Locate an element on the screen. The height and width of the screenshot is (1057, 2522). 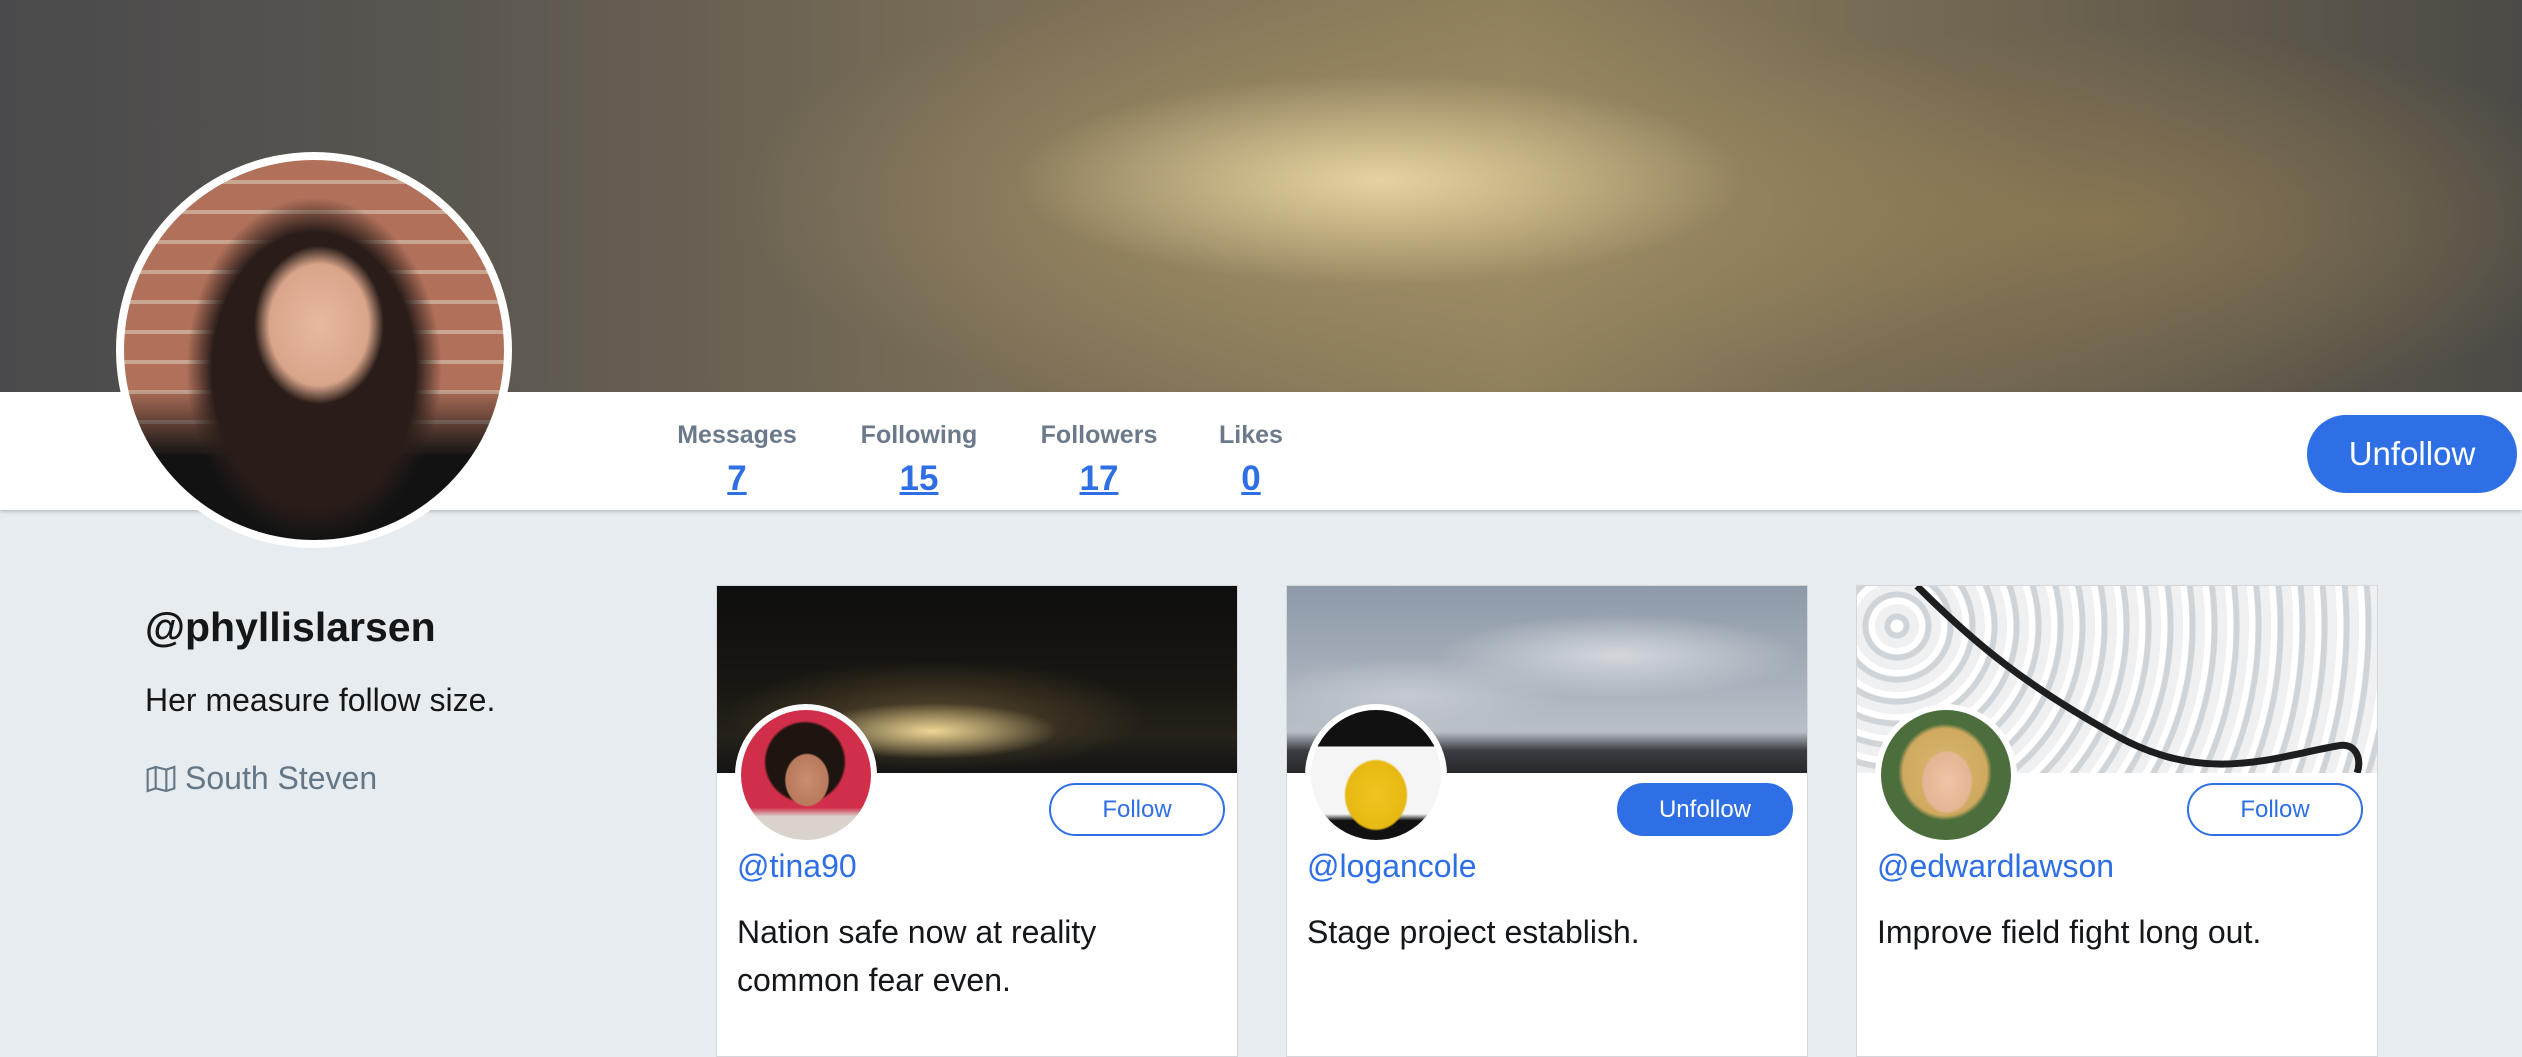
stat-label: Messages is located at coordinates (737, 435).